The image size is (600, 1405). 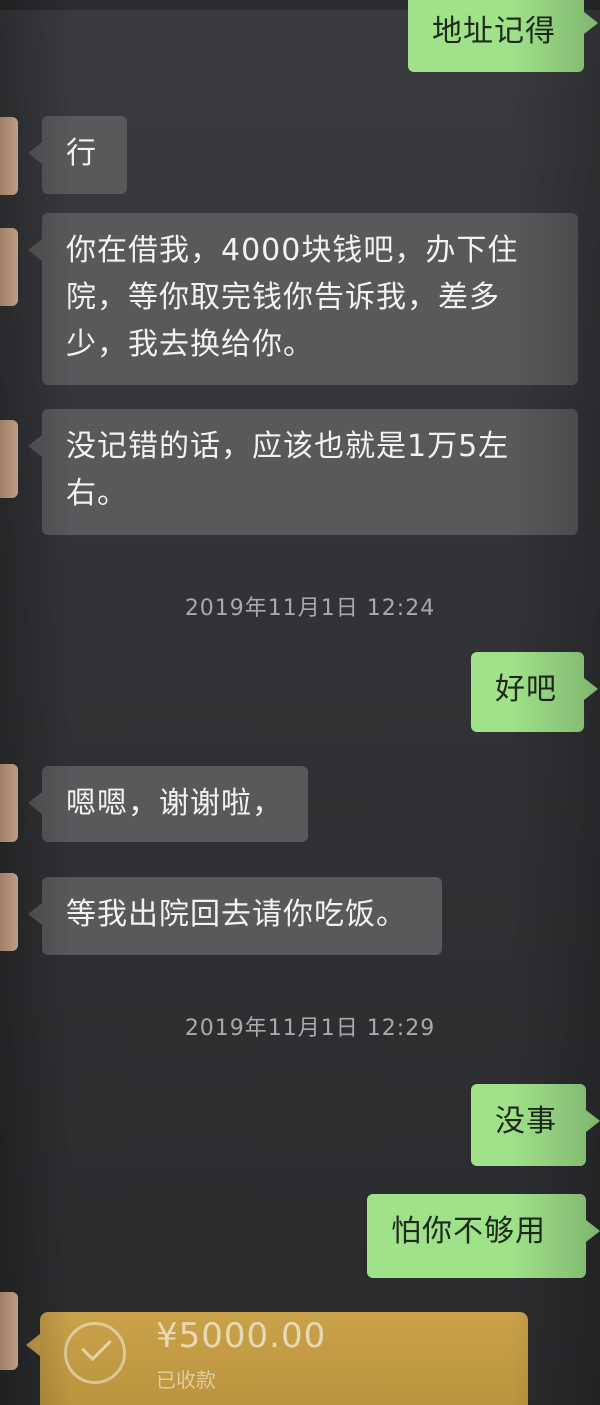 I want to click on check-circle-icon, so click(x=95, y=1353).